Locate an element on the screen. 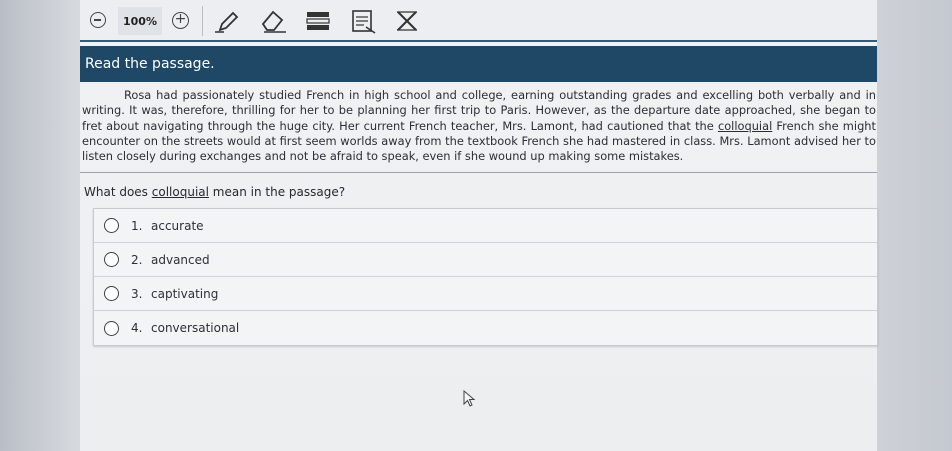  question-prefix: What does is located at coordinates (118, 192).